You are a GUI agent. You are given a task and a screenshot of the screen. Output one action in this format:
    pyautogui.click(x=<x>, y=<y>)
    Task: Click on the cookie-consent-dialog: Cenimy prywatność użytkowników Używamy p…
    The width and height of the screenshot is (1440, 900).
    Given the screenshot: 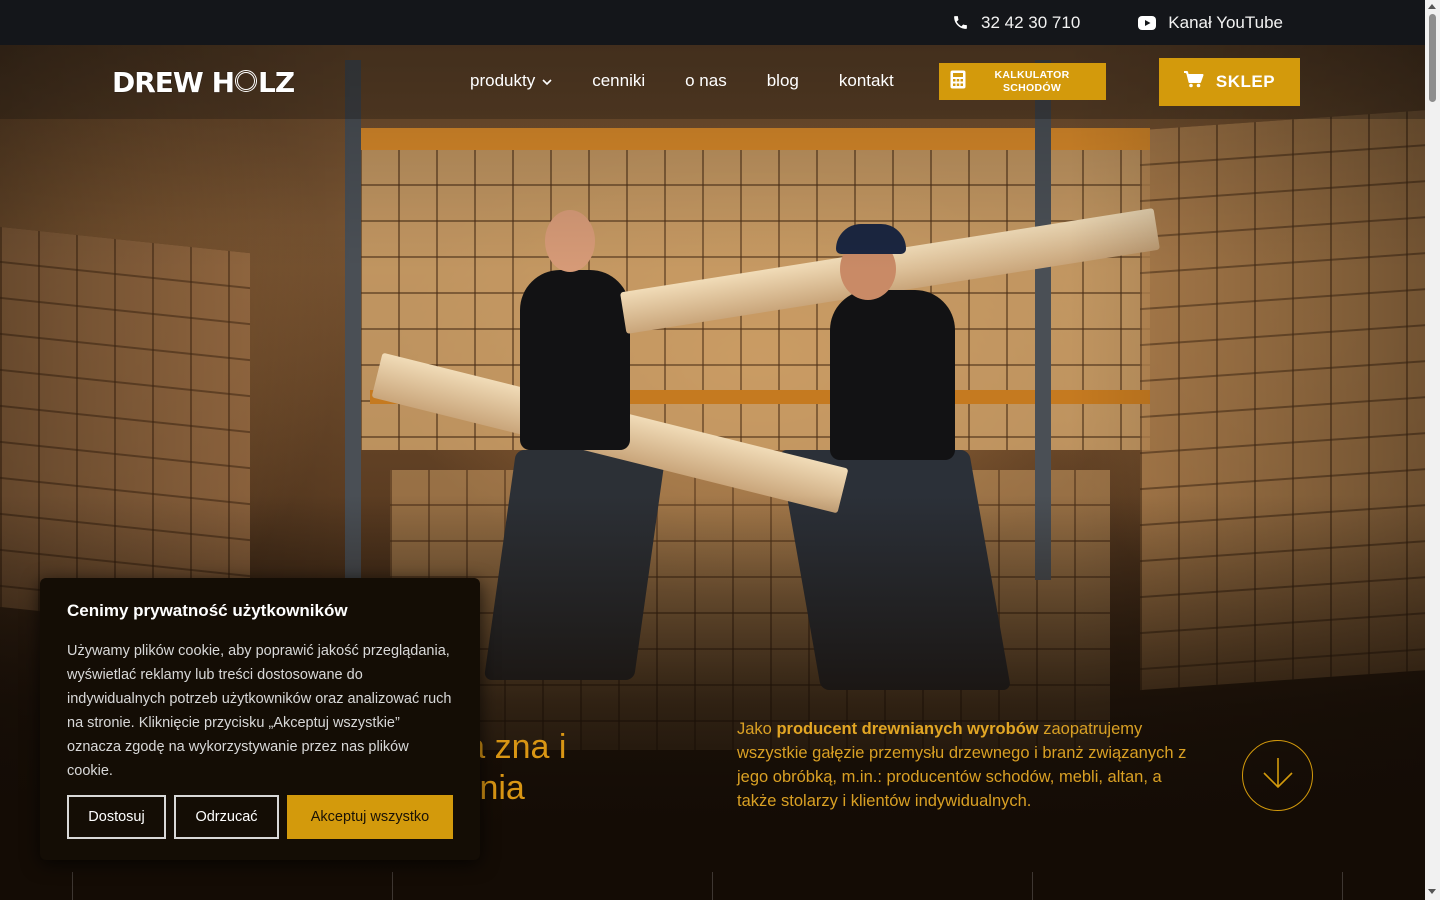 What is the action you would take?
    pyautogui.click(x=260, y=719)
    